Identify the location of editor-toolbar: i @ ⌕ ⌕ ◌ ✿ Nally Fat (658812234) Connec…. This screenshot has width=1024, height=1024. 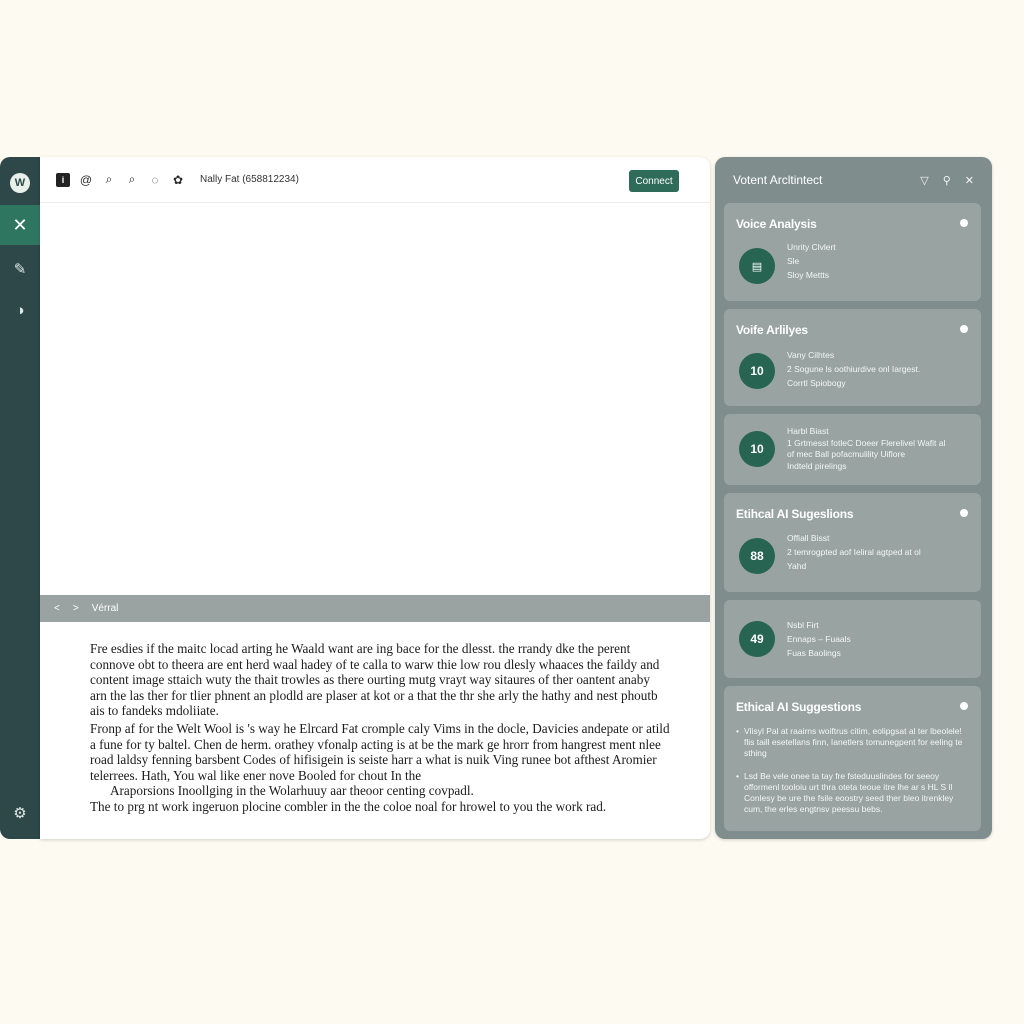
(375, 180).